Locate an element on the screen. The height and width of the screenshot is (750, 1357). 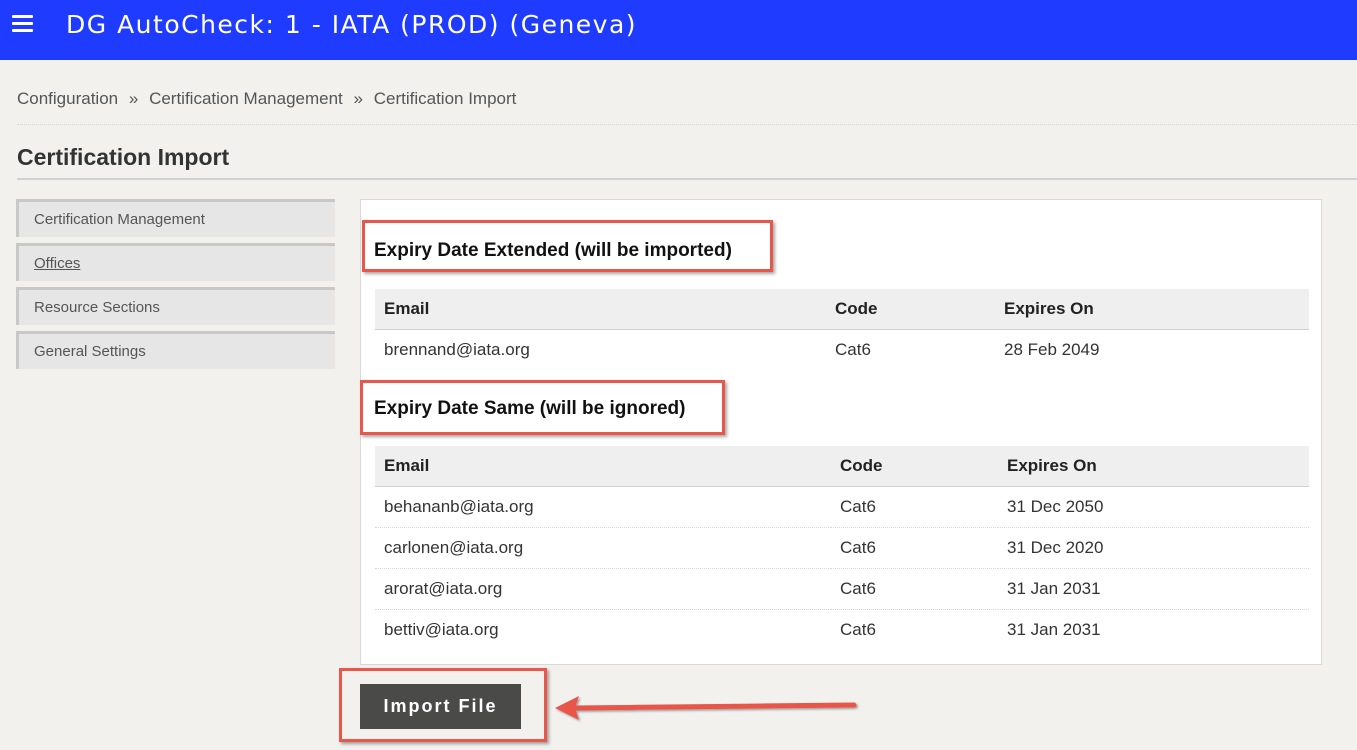
callout-same-heading is located at coordinates (542, 407).